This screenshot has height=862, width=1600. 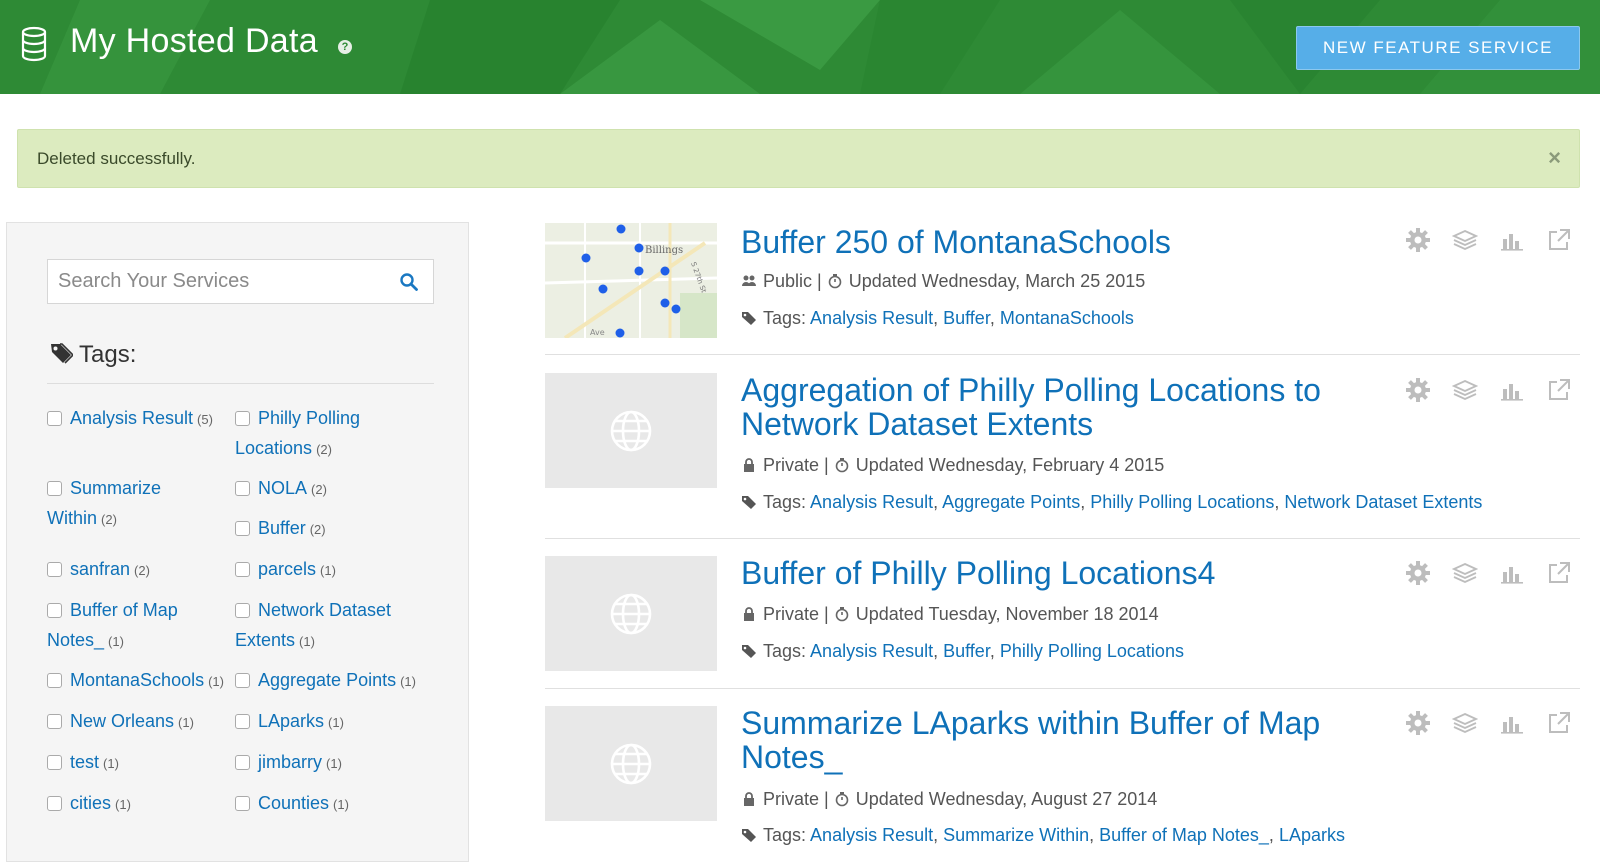 I want to click on tag-label: New Orleans, so click(x=122, y=721).